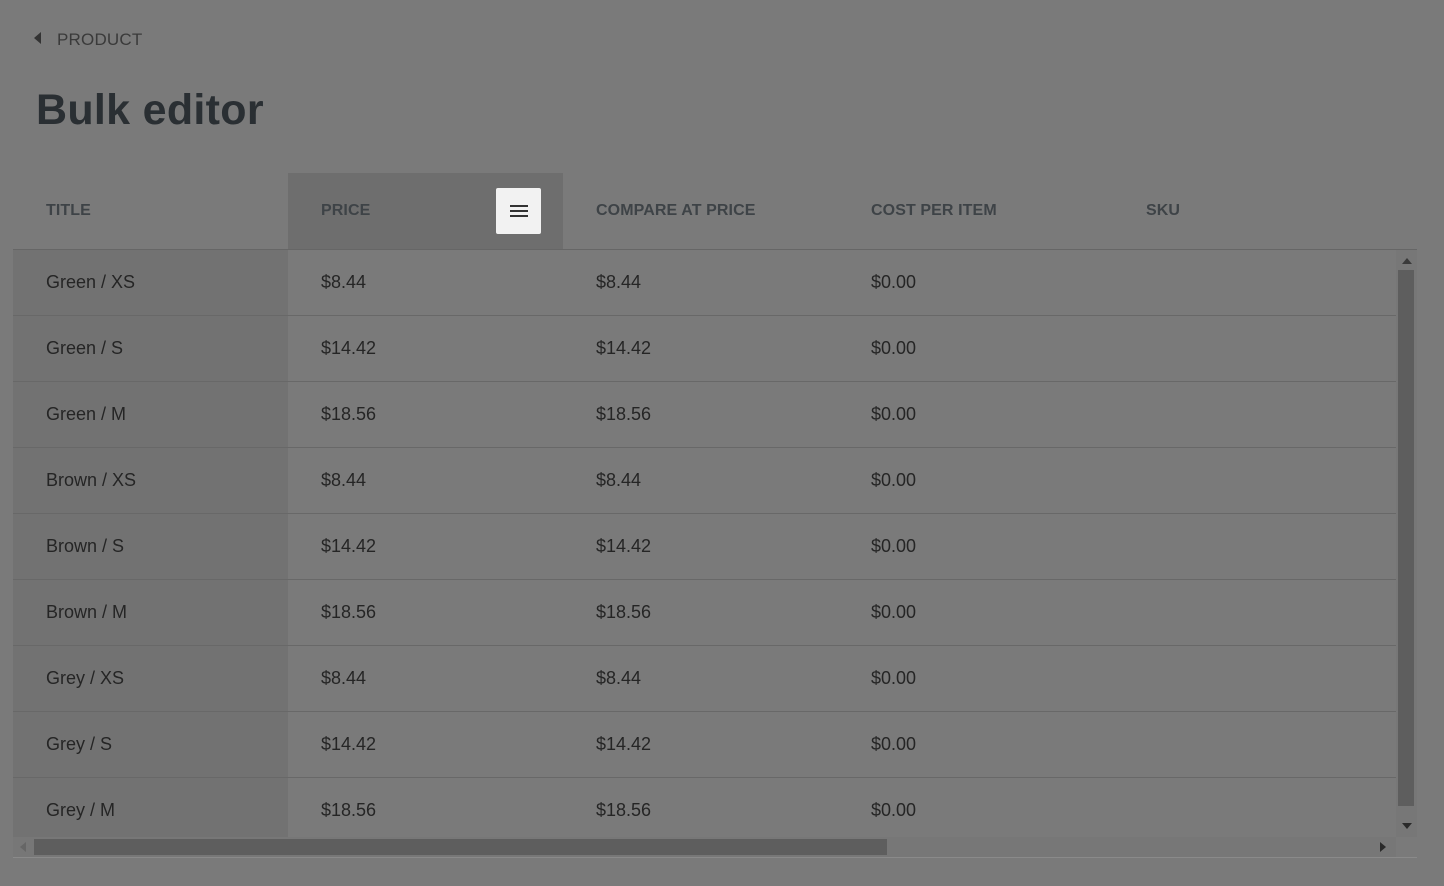 The height and width of the screenshot is (886, 1444). What do you see at coordinates (150, 744) in the screenshot?
I see `cell-title: Grey / S` at bounding box center [150, 744].